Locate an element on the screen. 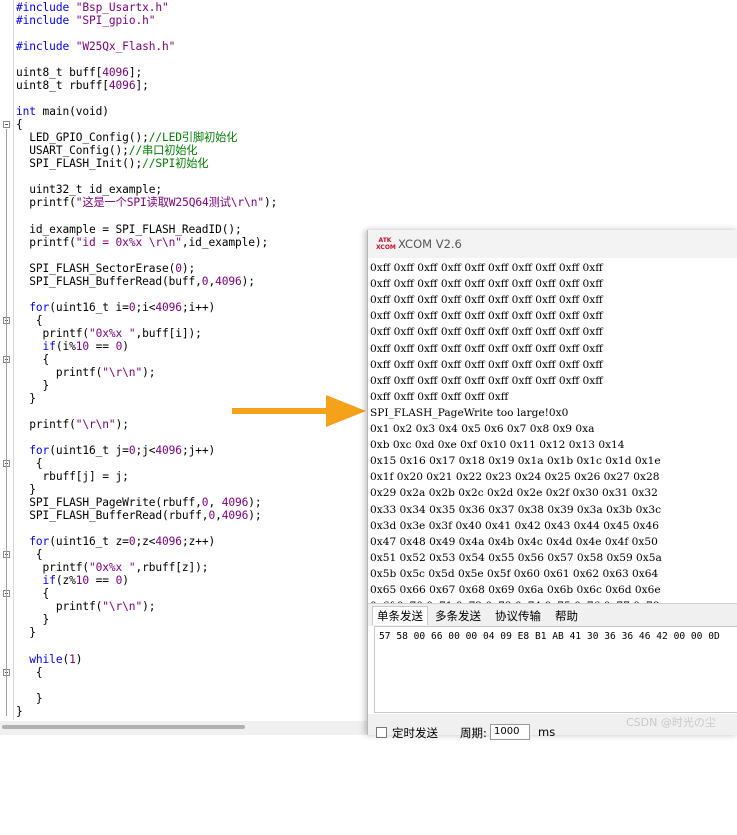 This screenshot has width=737, height=835. tab-single-send: 单条发送 is located at coordinates (400, 615).